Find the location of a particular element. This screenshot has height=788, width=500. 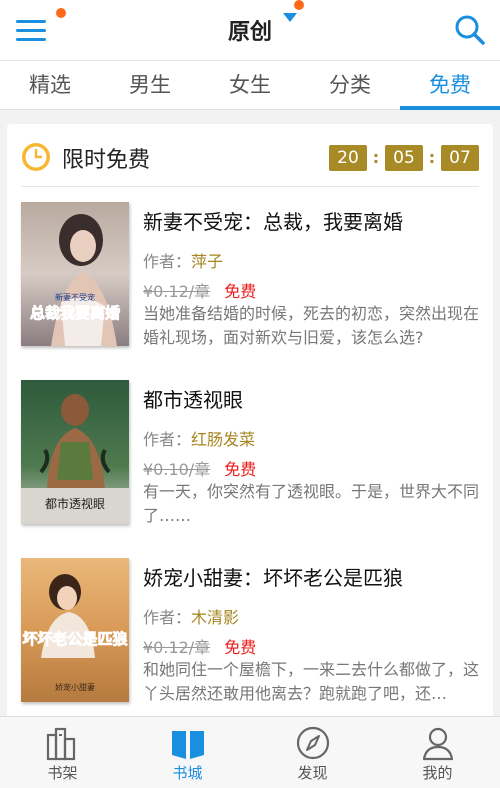

author-name: 红肠发菜 is located at coordinates (223, 439).